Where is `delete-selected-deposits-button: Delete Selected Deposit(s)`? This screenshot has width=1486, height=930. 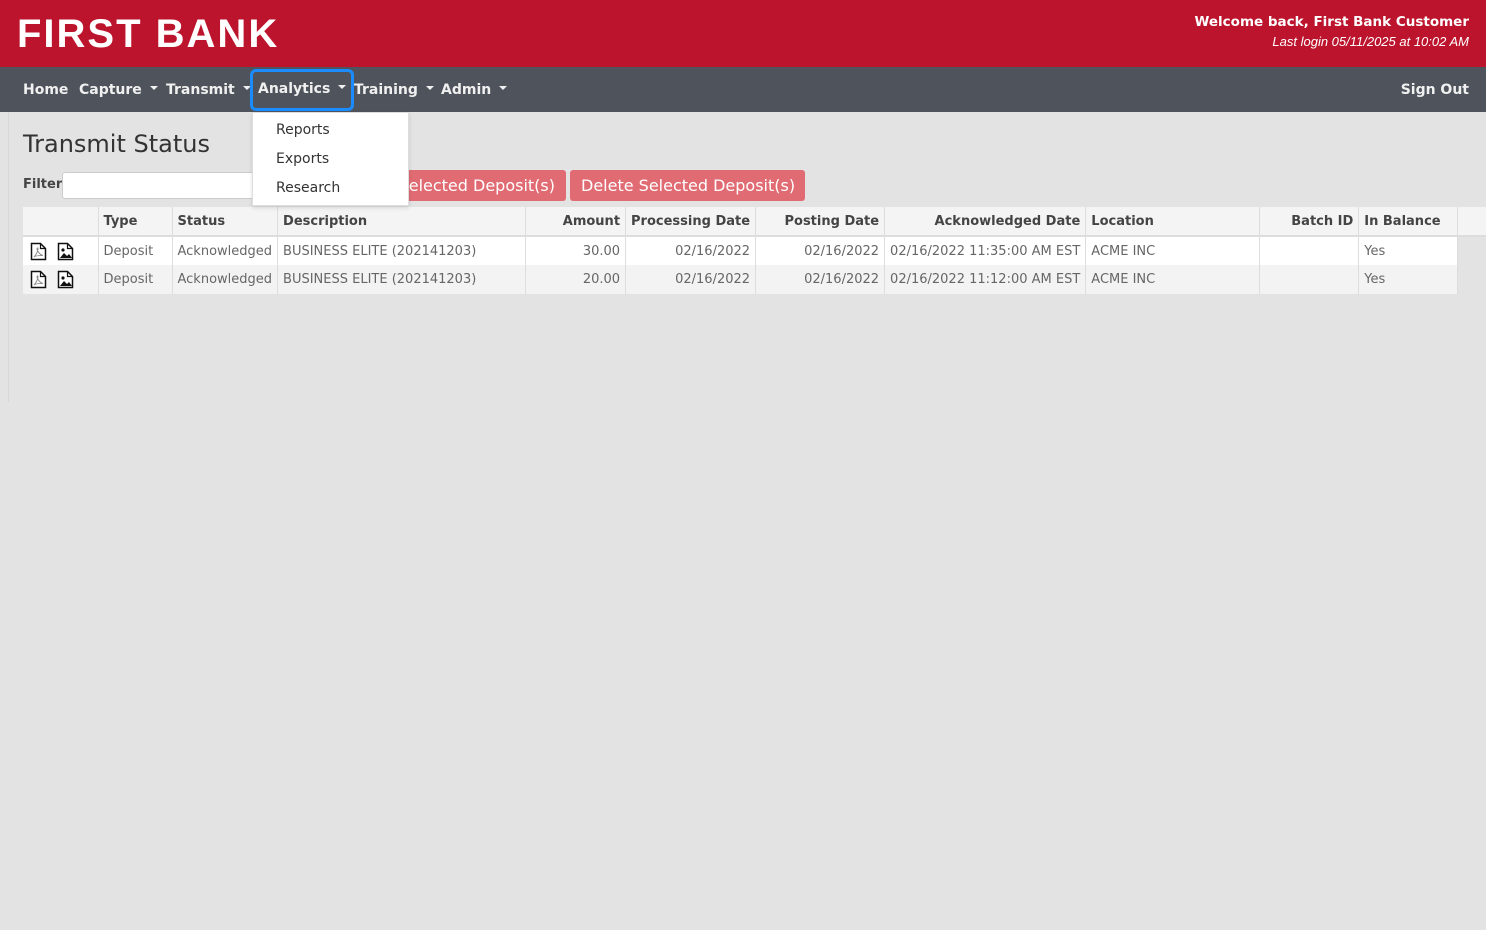 delete-selected-deposits-button: Delete Selected Deposit(s) is located at coordinates (687, 185).